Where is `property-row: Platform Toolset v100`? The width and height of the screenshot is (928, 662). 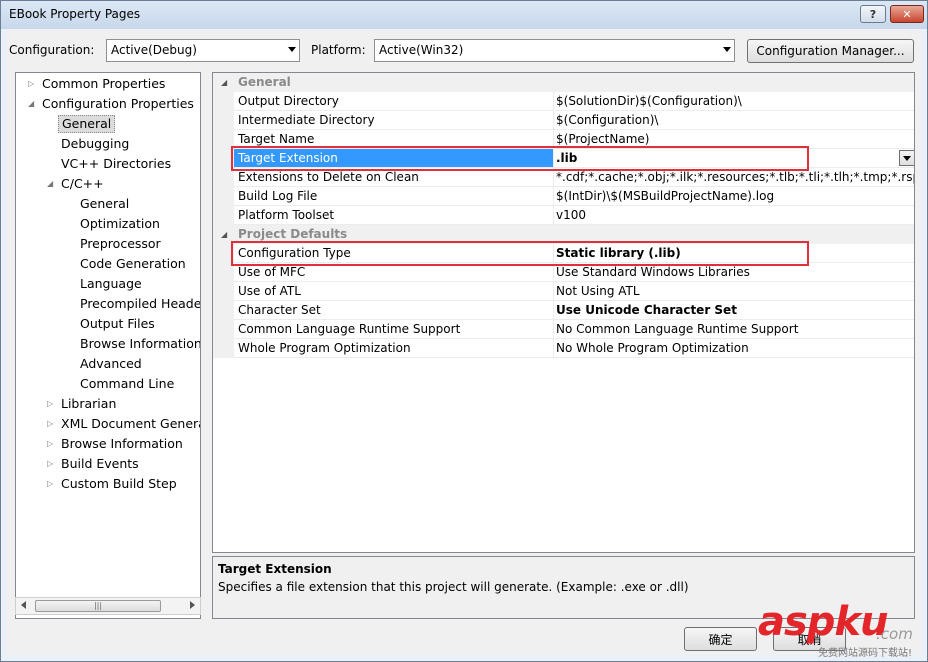
property-row: Platform Toolset v100 is located at coordinates (563, 215).